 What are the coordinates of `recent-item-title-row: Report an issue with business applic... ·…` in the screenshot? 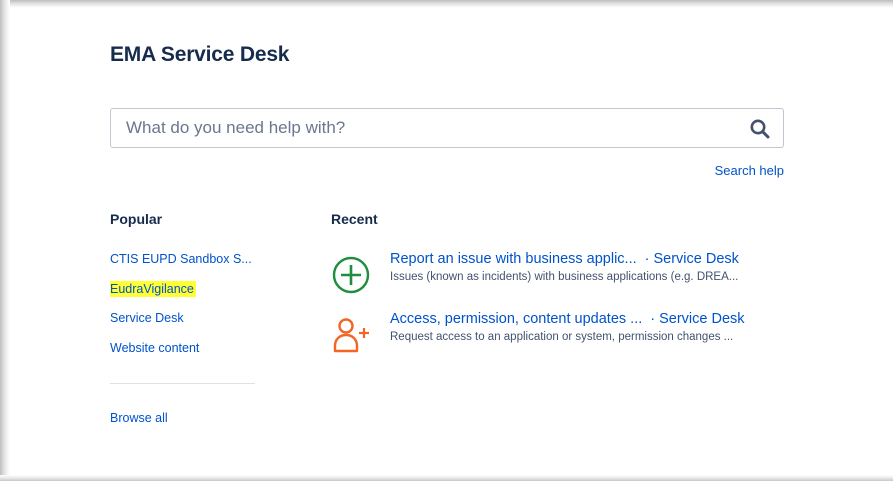 It's located at (564, 259).